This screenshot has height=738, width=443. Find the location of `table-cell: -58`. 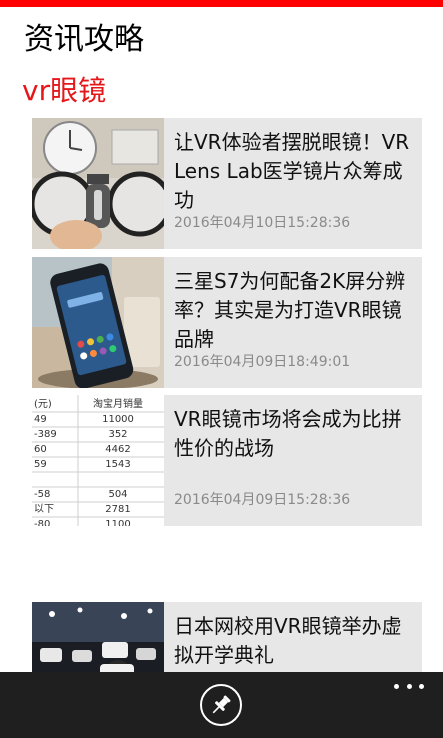

table-cell: -58 is located at coordinates (42, 494).